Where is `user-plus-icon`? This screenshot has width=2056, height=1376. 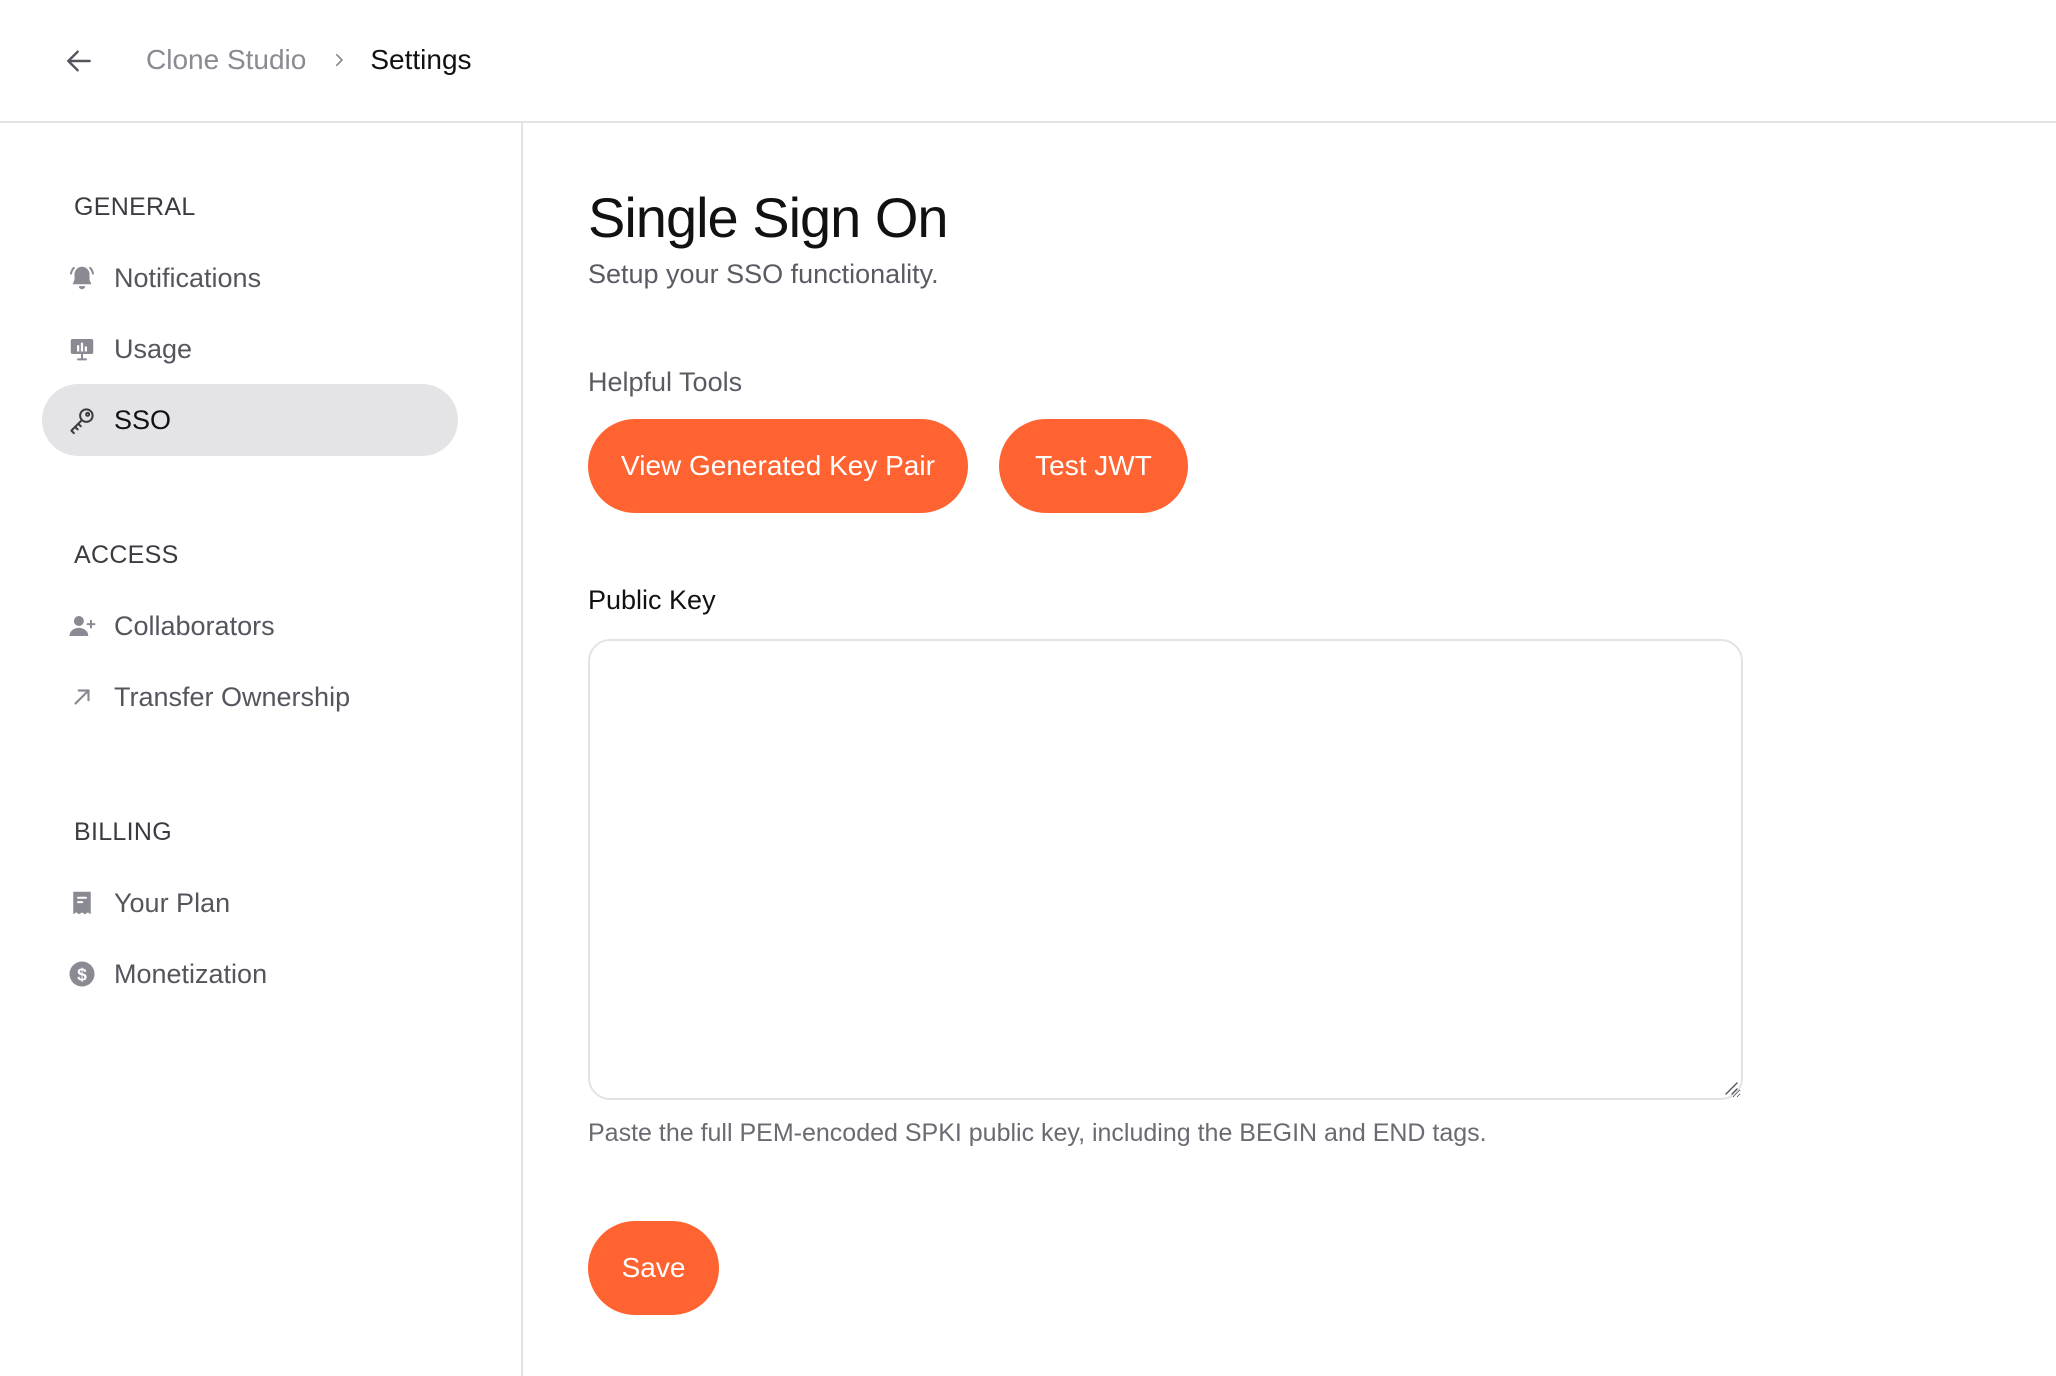 user-plus-icon is located at coordinates (82, 626).